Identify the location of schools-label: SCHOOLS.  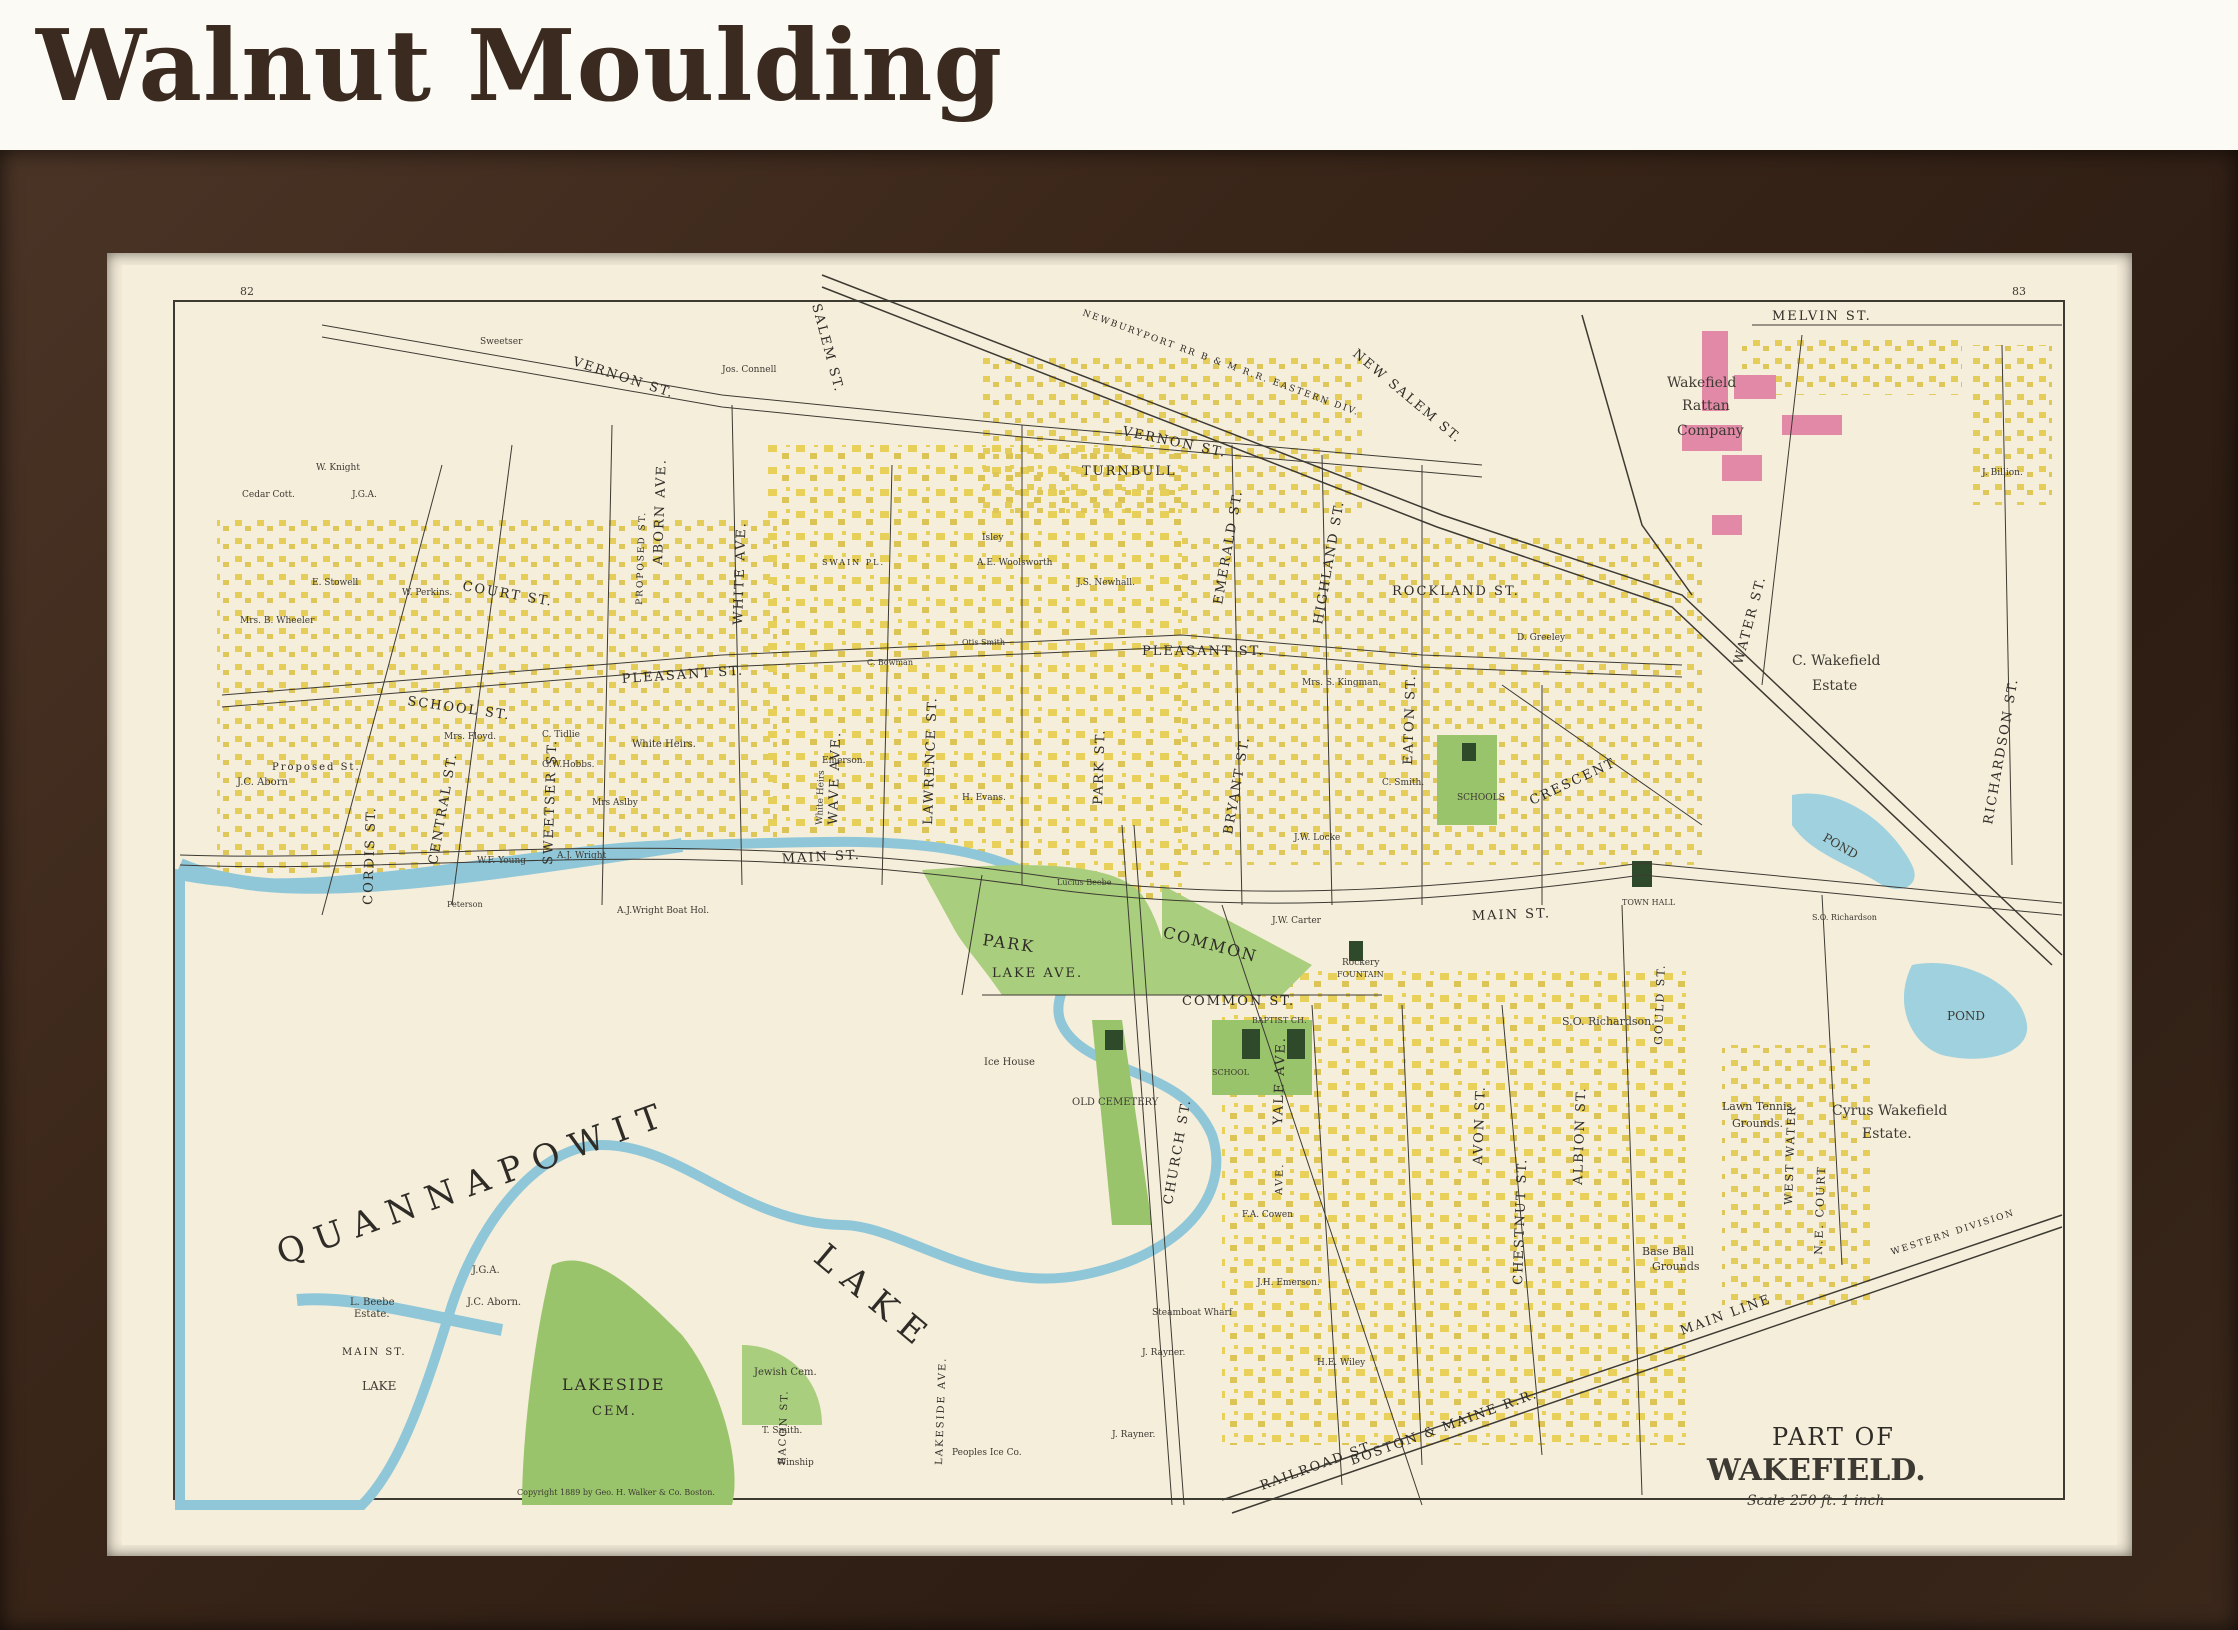
(1481, 798).